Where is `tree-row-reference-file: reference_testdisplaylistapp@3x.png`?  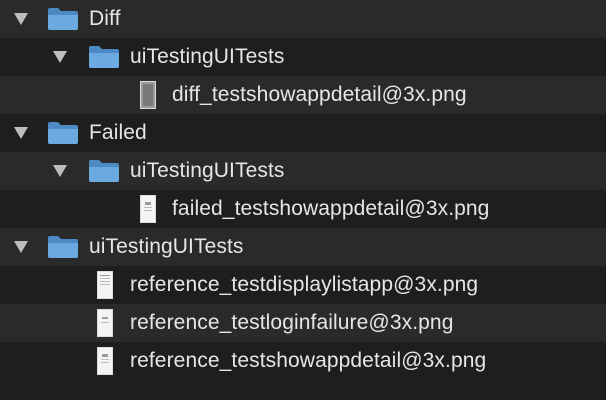
tree-row-reference-file: reference_testdisplaylistapp@3x.png is located at coordinates (303, 285).